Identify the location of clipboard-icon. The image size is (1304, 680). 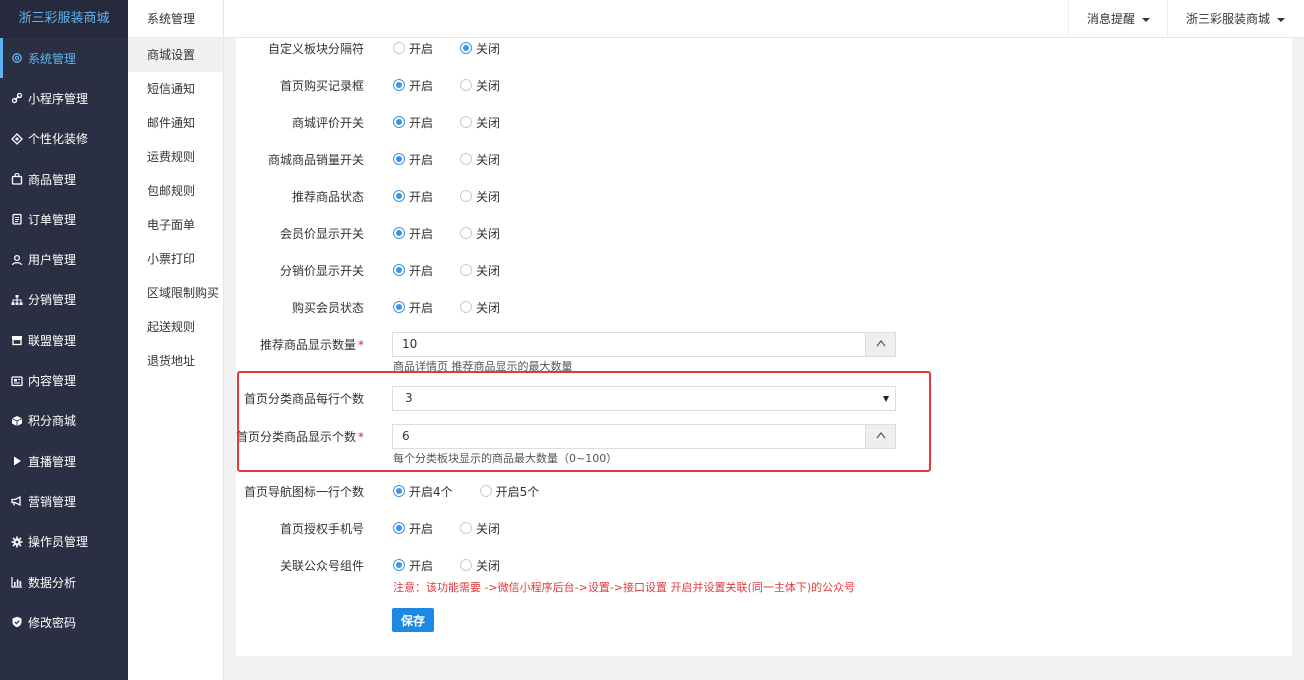
(17, 219).